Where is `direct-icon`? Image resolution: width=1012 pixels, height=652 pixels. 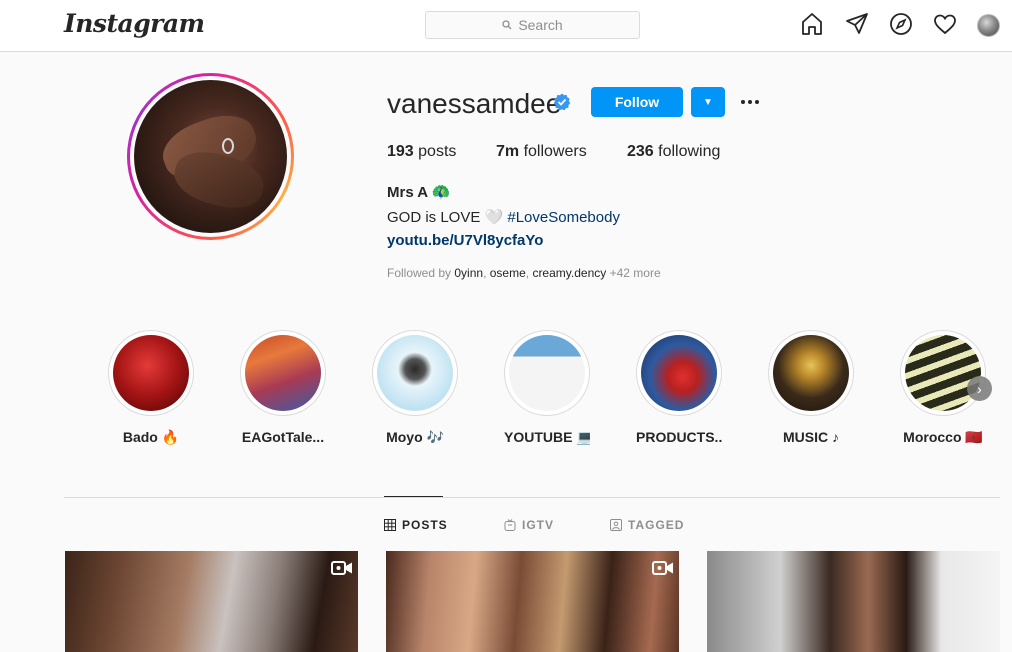
direct-icon is located at coordinates (858, 25).